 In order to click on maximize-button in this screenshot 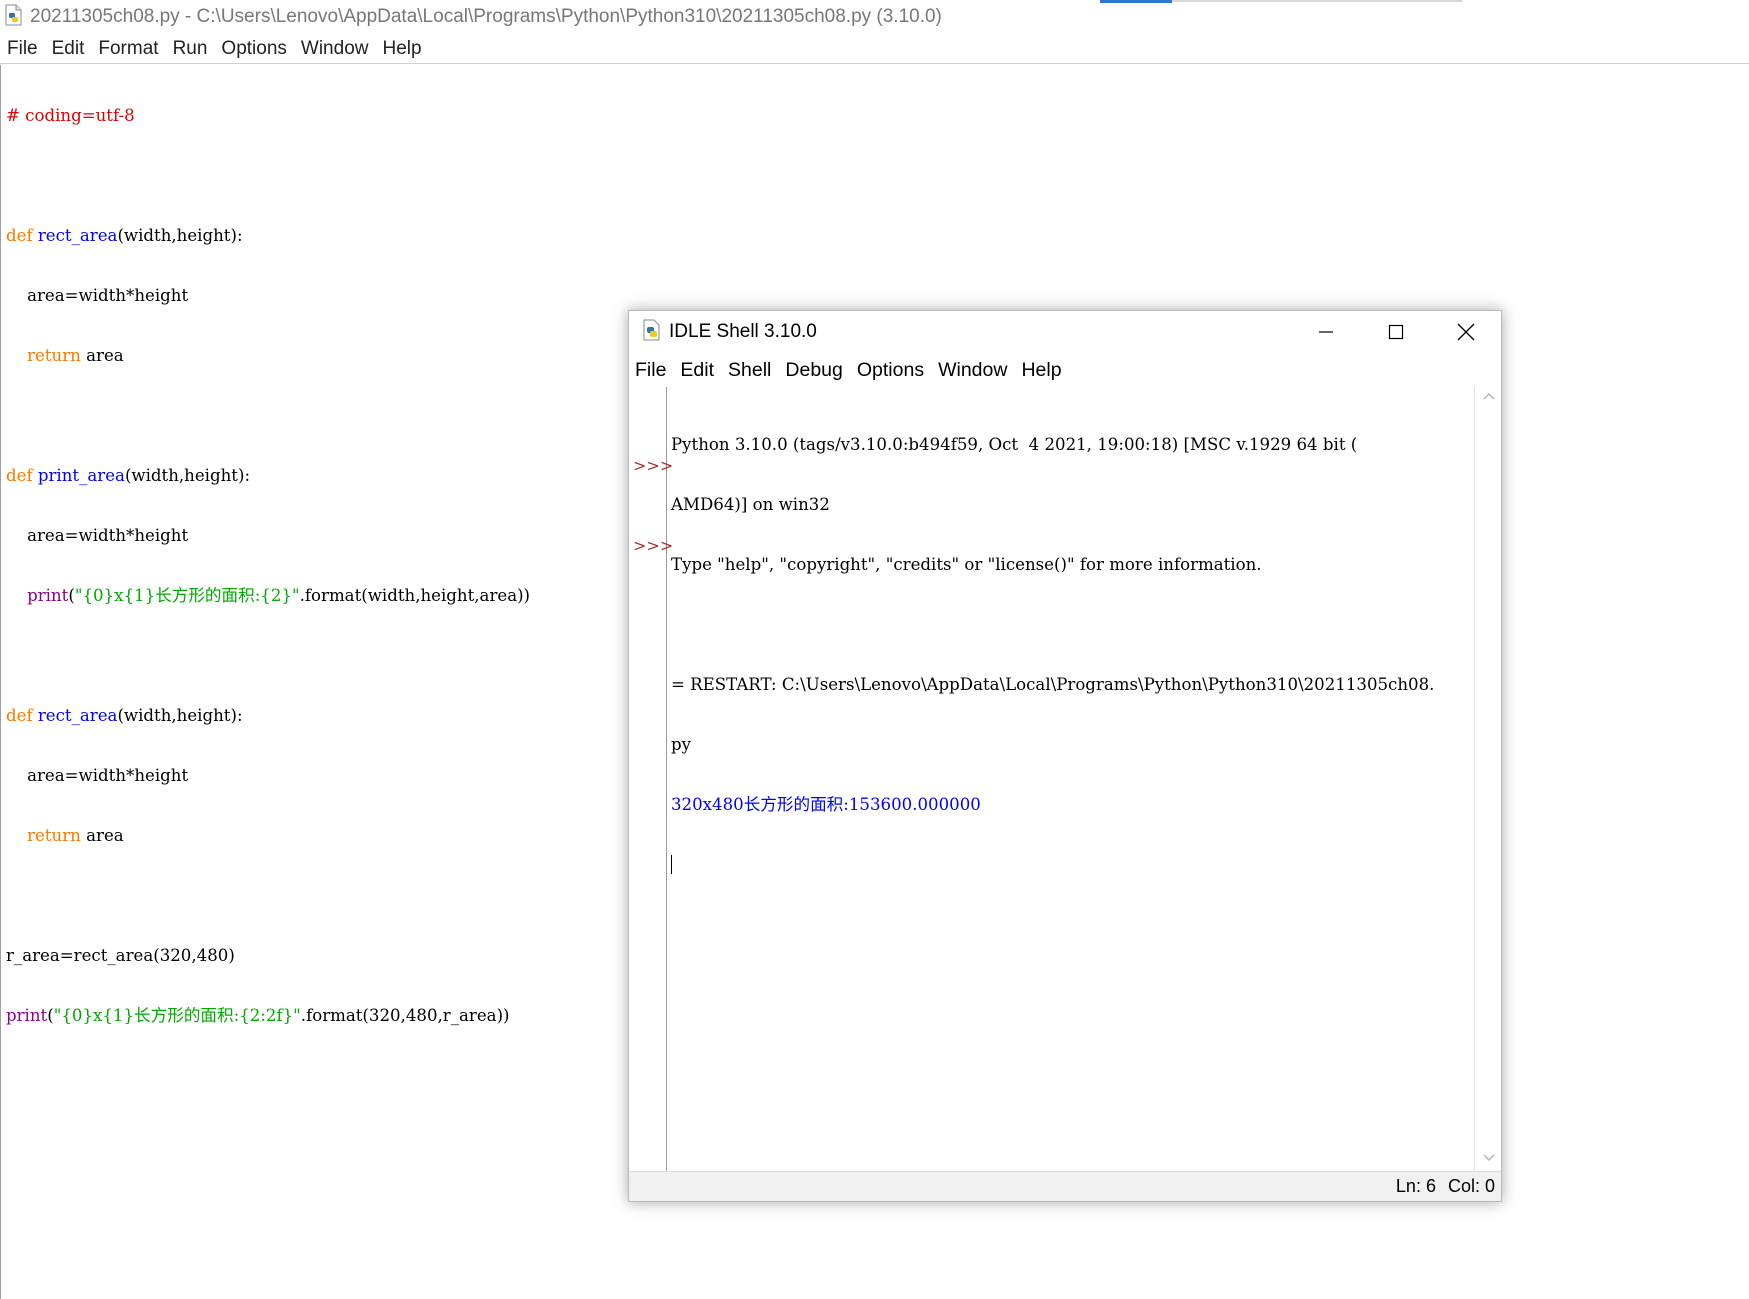, I will do `click(1396, 332)`.